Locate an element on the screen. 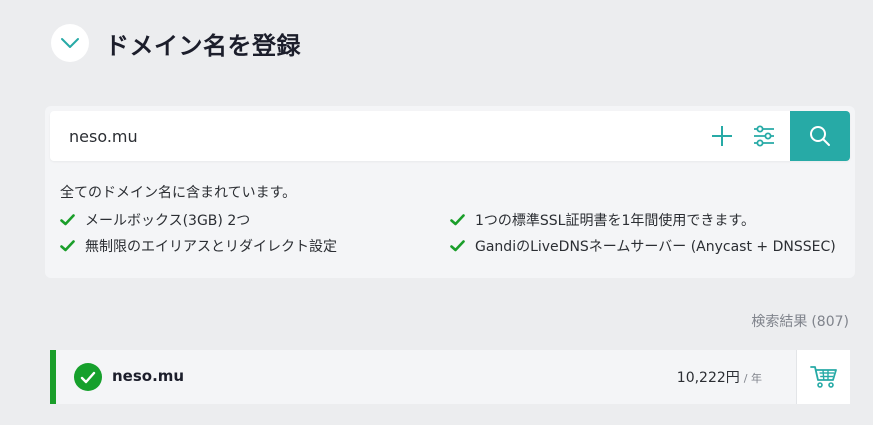 The height and width of the screenshot is (425, 873). includes-title: 全てのドメイン名に含まれています。 is located at coordinates (178, 193).